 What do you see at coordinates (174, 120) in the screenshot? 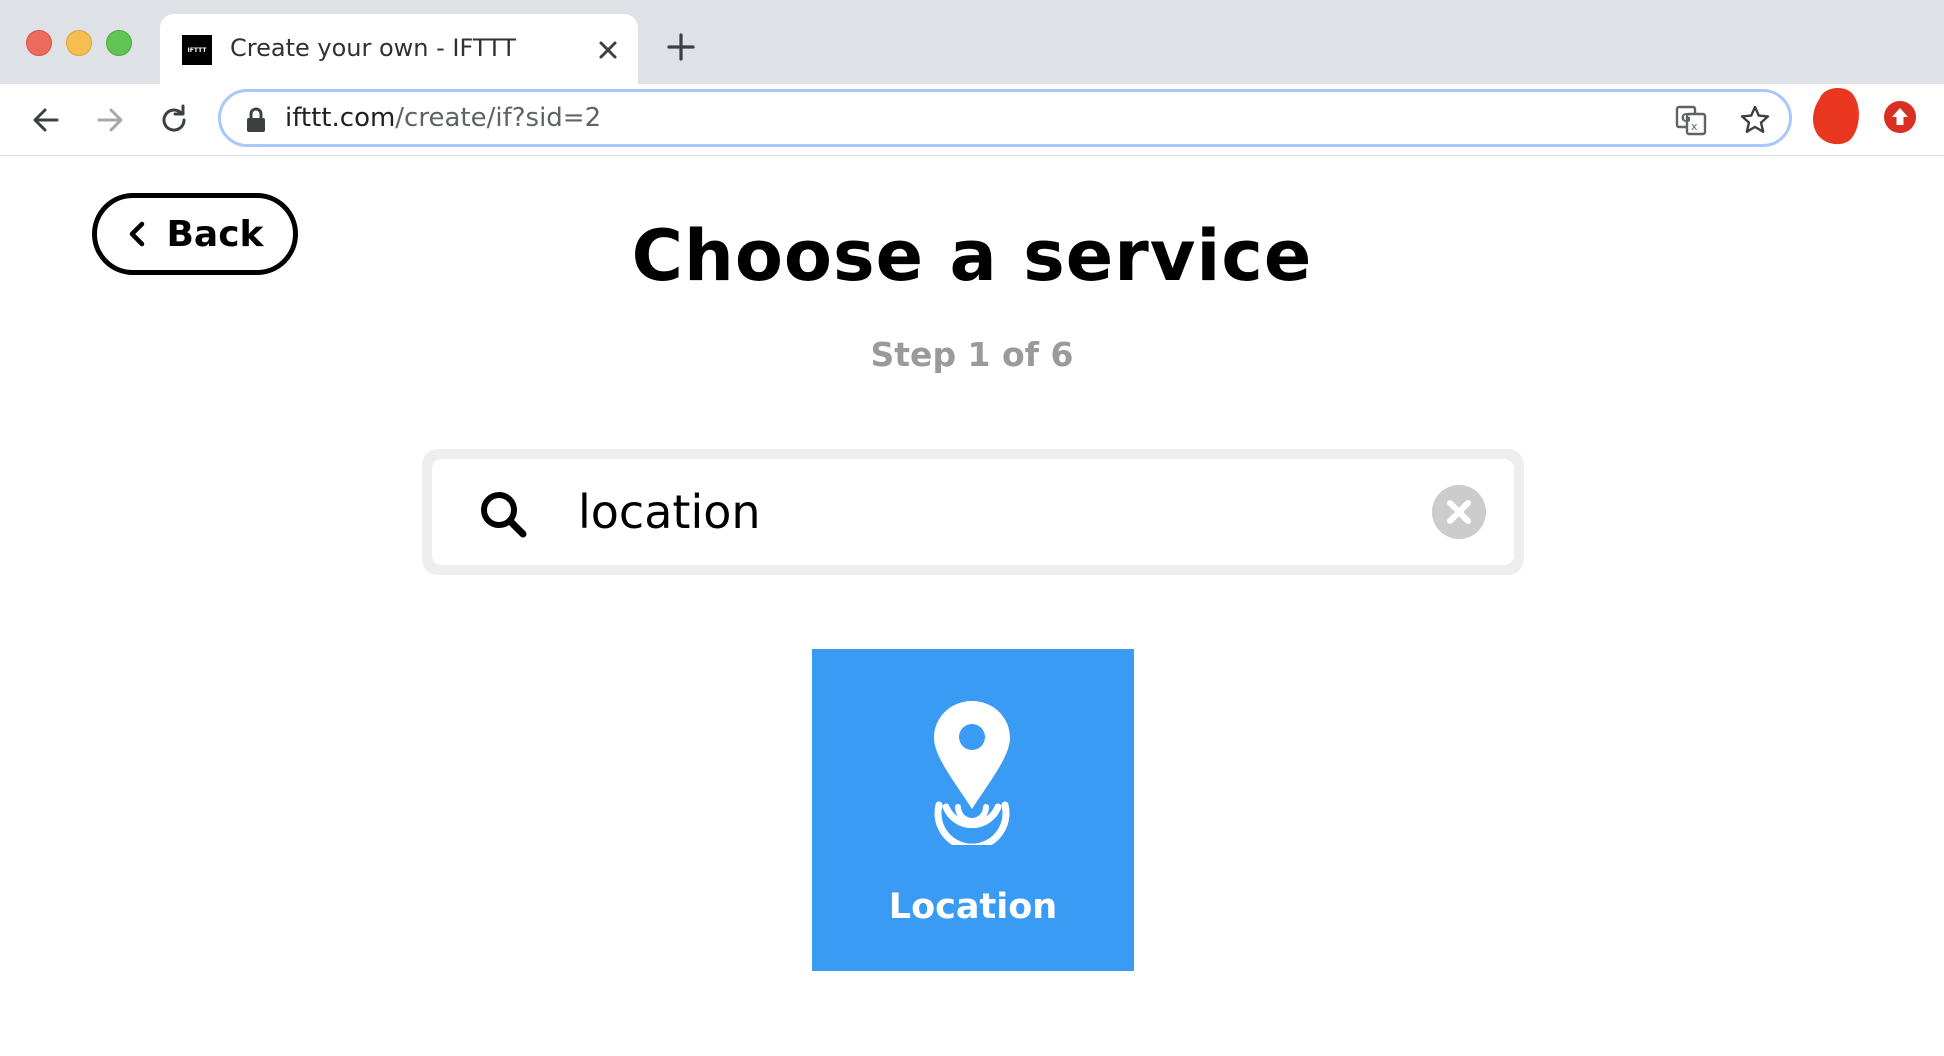
I see `reload-icon` at bounding box center [174, 120].